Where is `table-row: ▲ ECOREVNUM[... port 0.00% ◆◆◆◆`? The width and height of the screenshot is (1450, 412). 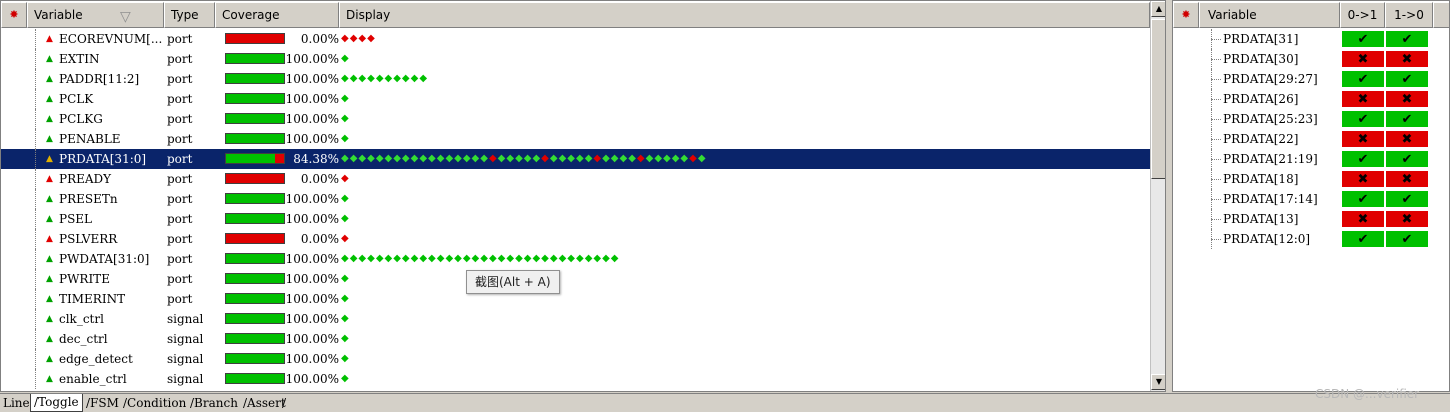
table-row: ▲ ECOREVNUM[... port 0.00% ◆◆◆◆ is located at coordinates (575, 39).